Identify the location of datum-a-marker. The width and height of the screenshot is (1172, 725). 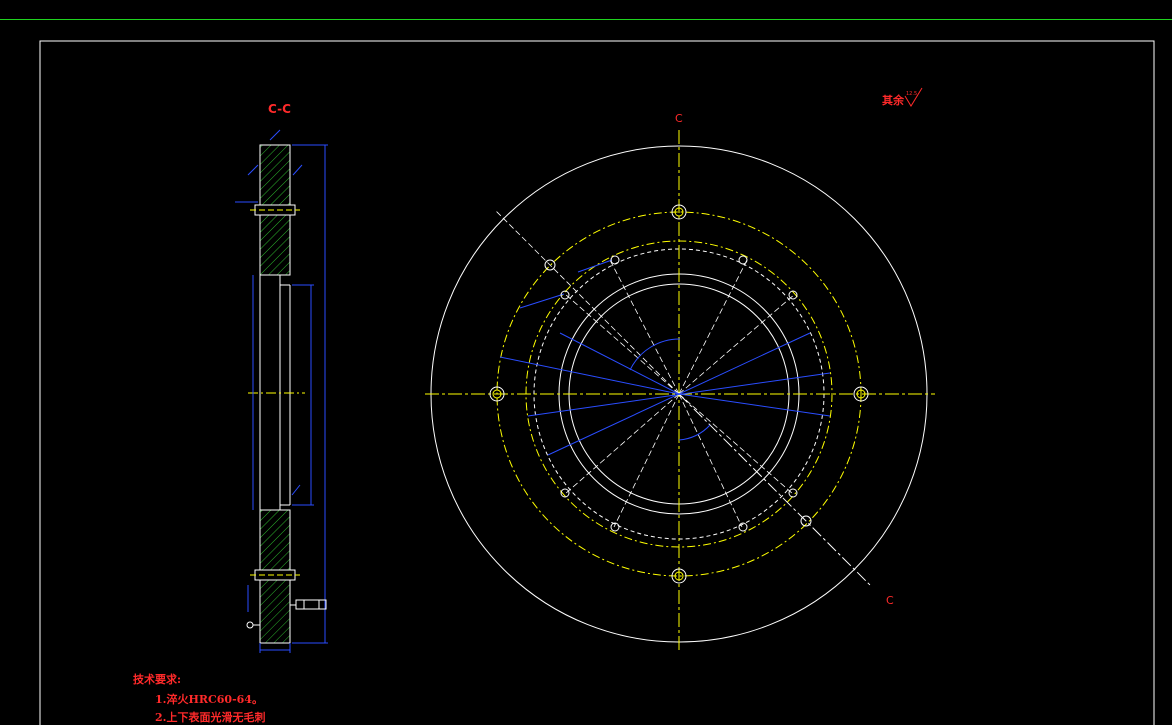
(250, 625).